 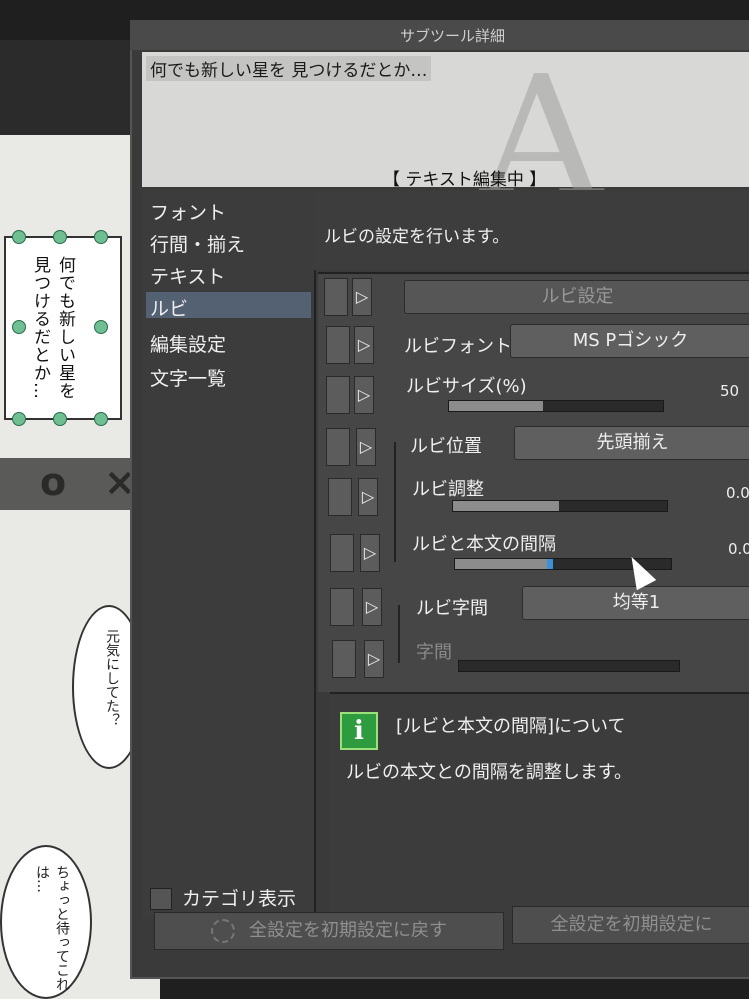 What do you see at coordinates (448, 489) in the screenshot?
I see `ruby-adjust-label: ルビ調整` at bounding box center [448, 489].